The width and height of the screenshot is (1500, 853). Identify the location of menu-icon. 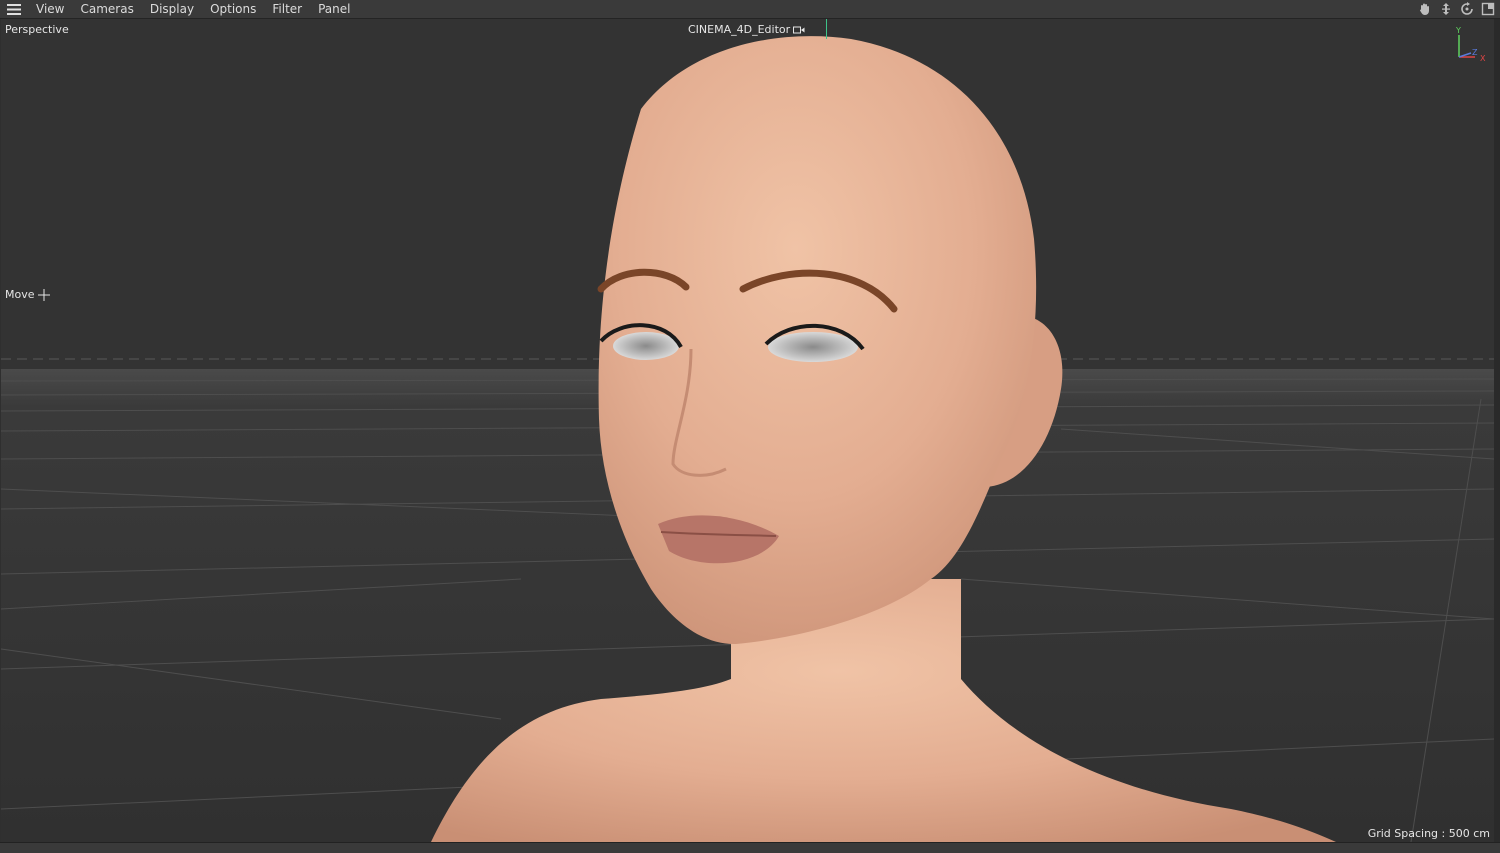
(14, 9).